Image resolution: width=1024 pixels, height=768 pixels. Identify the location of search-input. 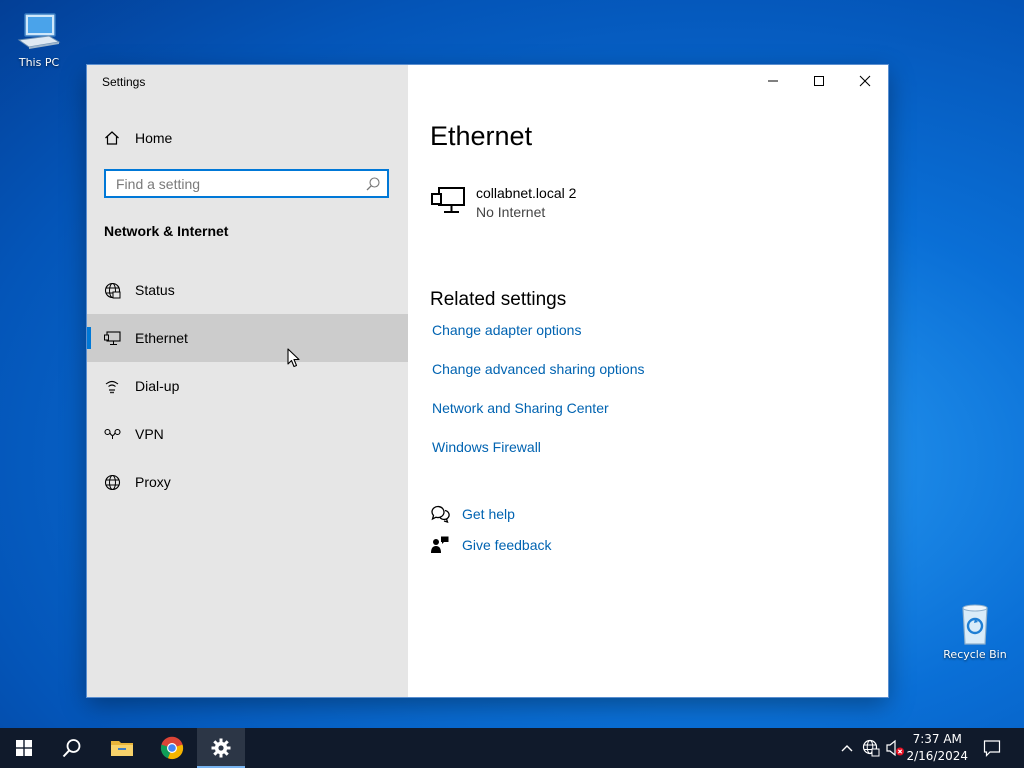
(235, 183).